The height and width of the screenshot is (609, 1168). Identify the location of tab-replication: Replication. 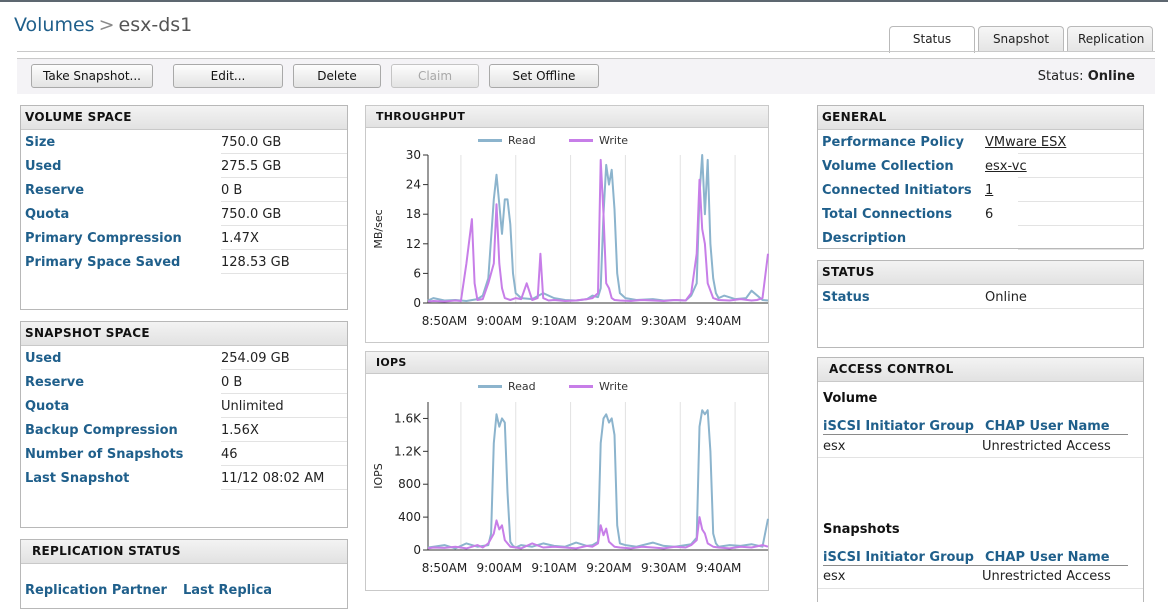
(1110, 39).